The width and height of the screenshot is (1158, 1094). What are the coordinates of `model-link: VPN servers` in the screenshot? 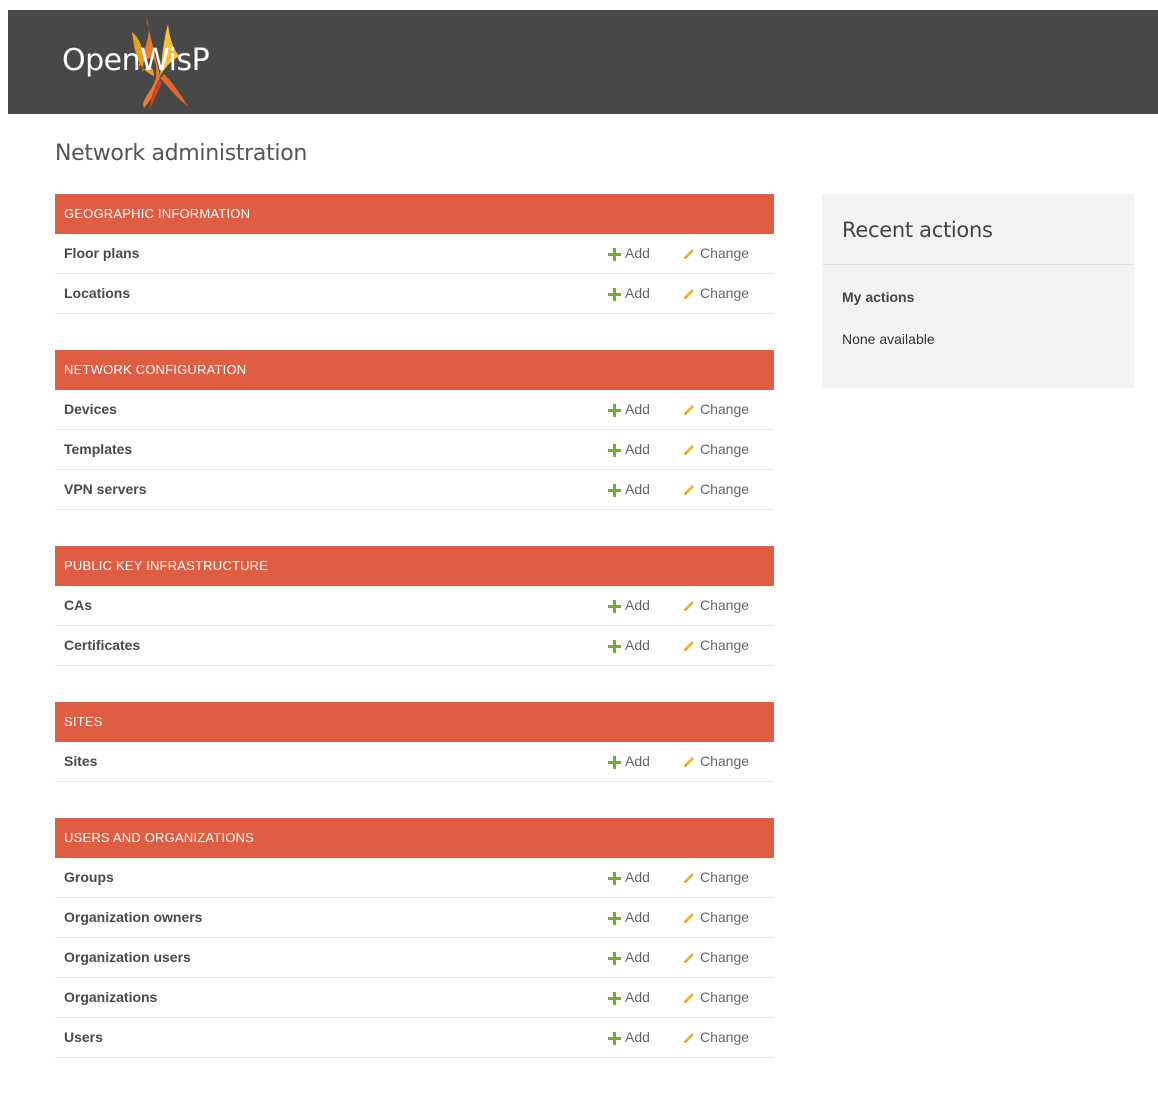 It's located at (105, 489).